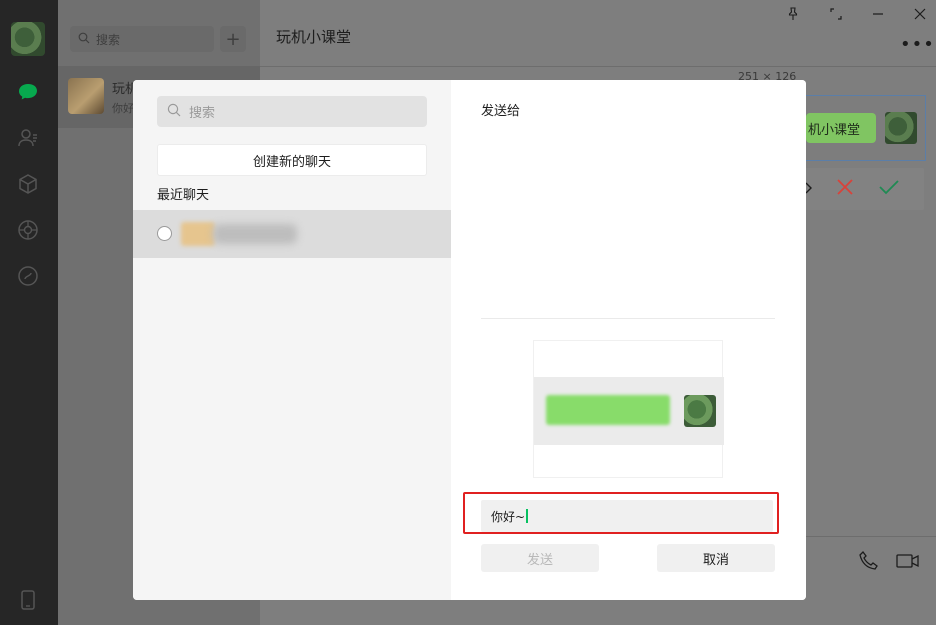 This screenshot has width=936, height=625. I want to click on message-avatar, so click(901, 128).